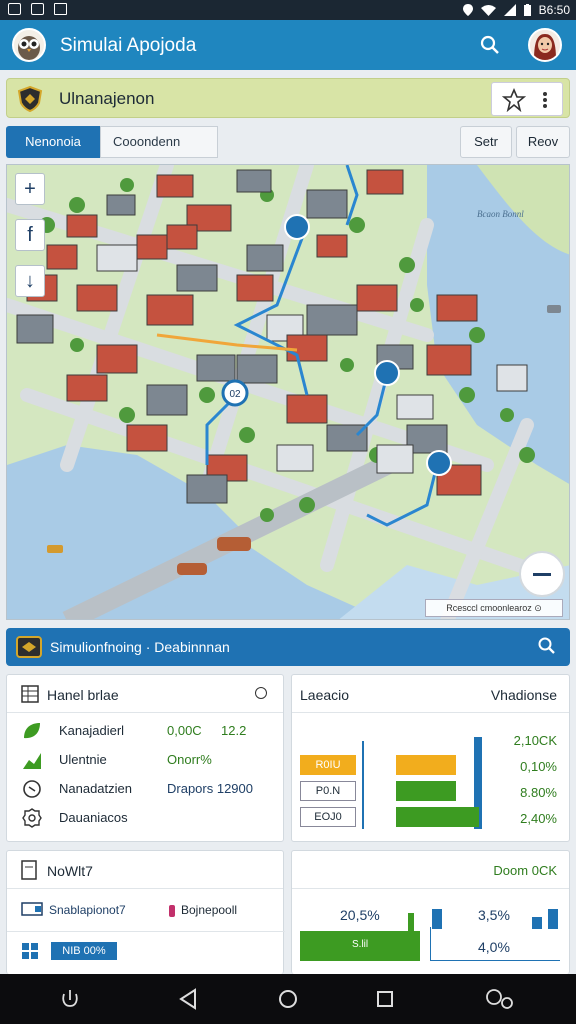 Image resolution: width=576 pixels, height=1024 pixels. I want to click on bar-spike, so click(411, 923).